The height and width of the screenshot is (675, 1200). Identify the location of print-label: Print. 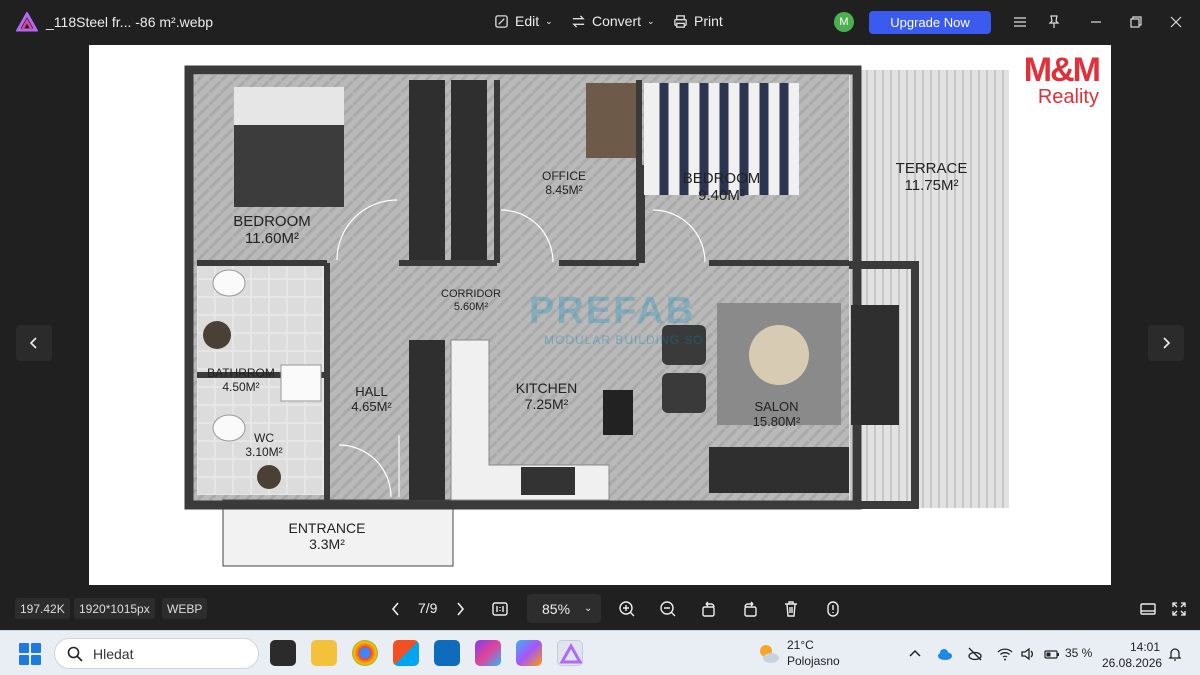
(708, 21).